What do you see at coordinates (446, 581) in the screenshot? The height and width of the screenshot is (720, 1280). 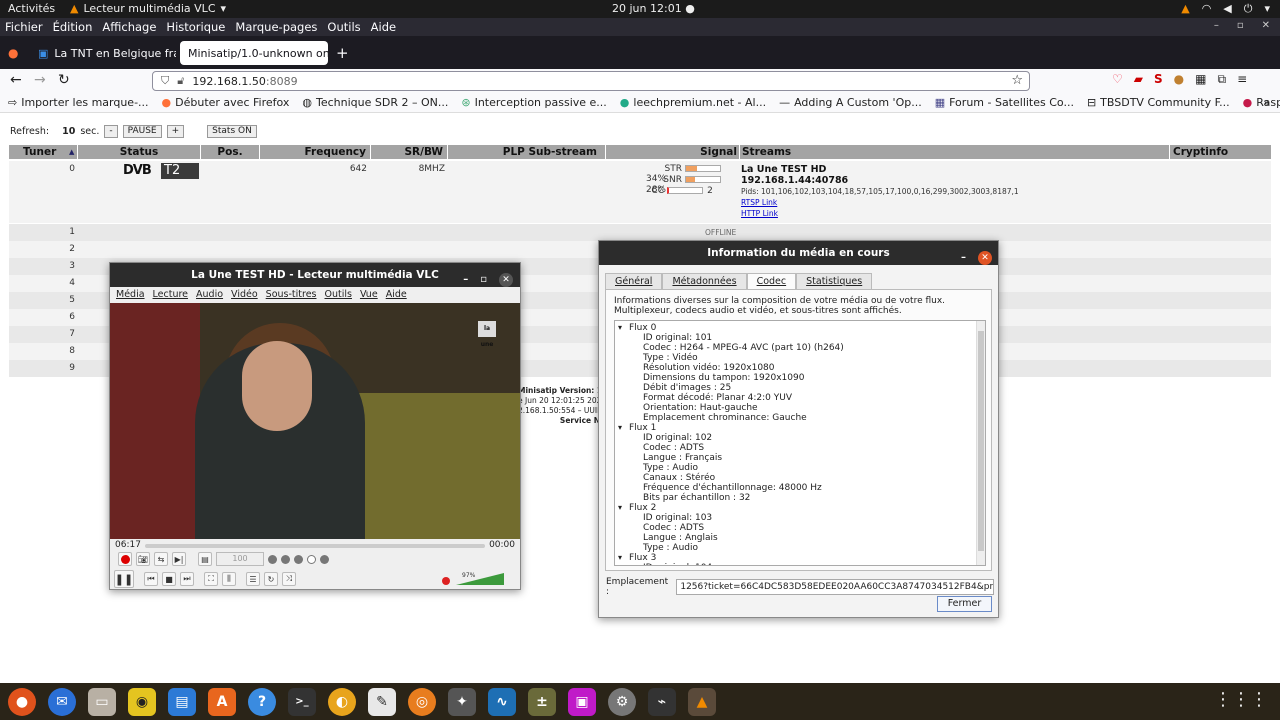 I see `mute-icon` at bounding box center [446, 581].